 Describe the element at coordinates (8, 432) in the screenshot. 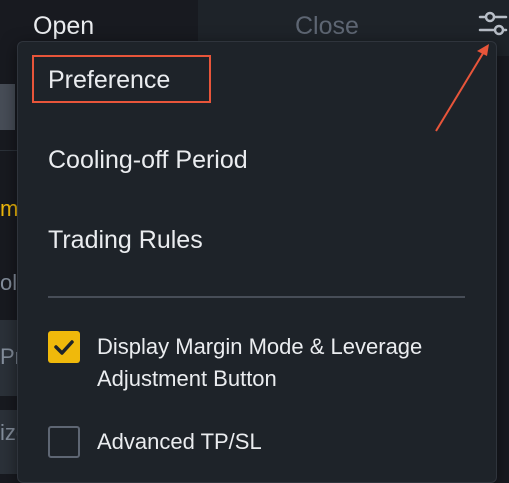

I see `background-text-fragment: ize` at that location.